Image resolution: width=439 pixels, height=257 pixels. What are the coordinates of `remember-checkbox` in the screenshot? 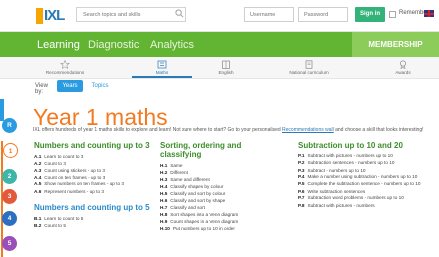 It's located at (392, 14).